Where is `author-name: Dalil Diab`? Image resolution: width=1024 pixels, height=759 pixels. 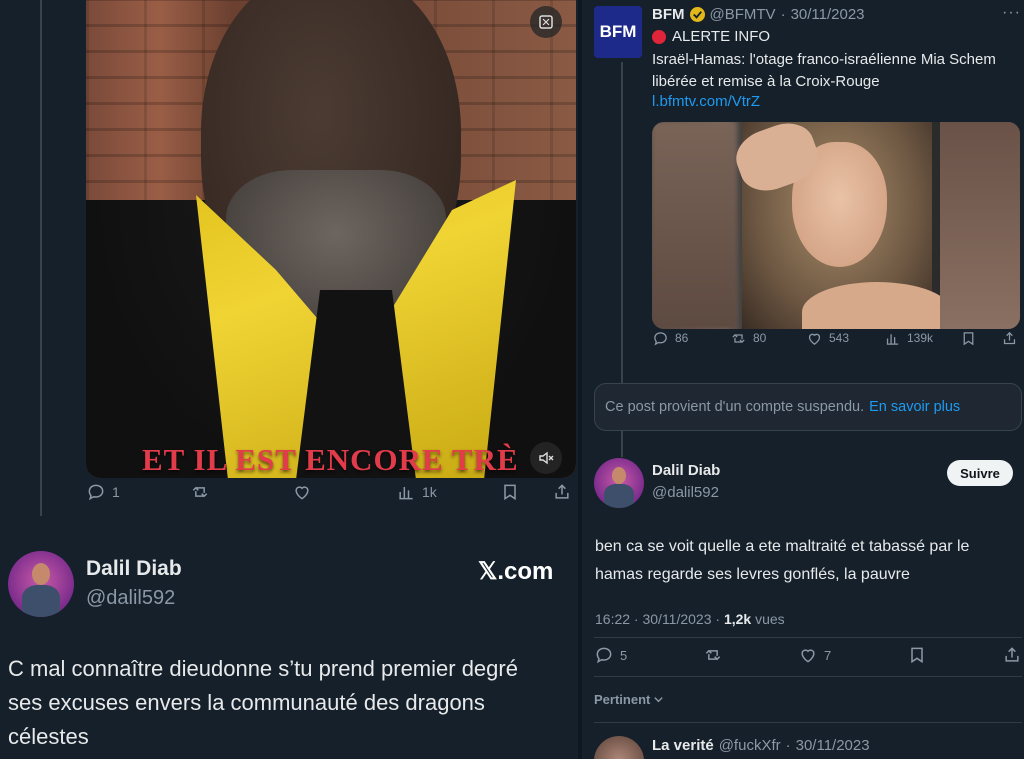 author-name: Dalil Diab is located at coordinates (134, 569).